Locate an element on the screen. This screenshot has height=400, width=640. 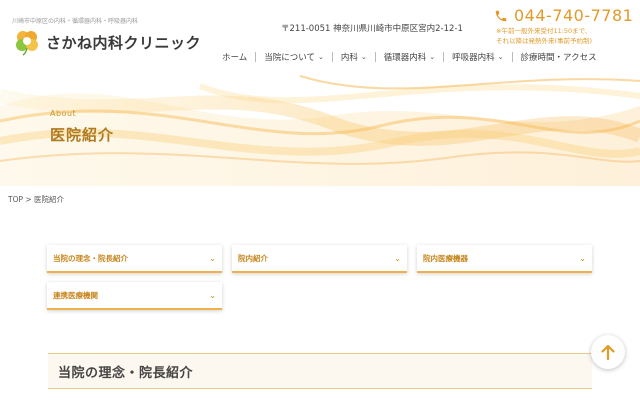
main-nav: ホーム 当院について ⌄ 内科 ⌄ 循環器内科 ⌄ 呼吸器内科 ⌄ 診療時間・アクセス is located at coordinates (409, 57).